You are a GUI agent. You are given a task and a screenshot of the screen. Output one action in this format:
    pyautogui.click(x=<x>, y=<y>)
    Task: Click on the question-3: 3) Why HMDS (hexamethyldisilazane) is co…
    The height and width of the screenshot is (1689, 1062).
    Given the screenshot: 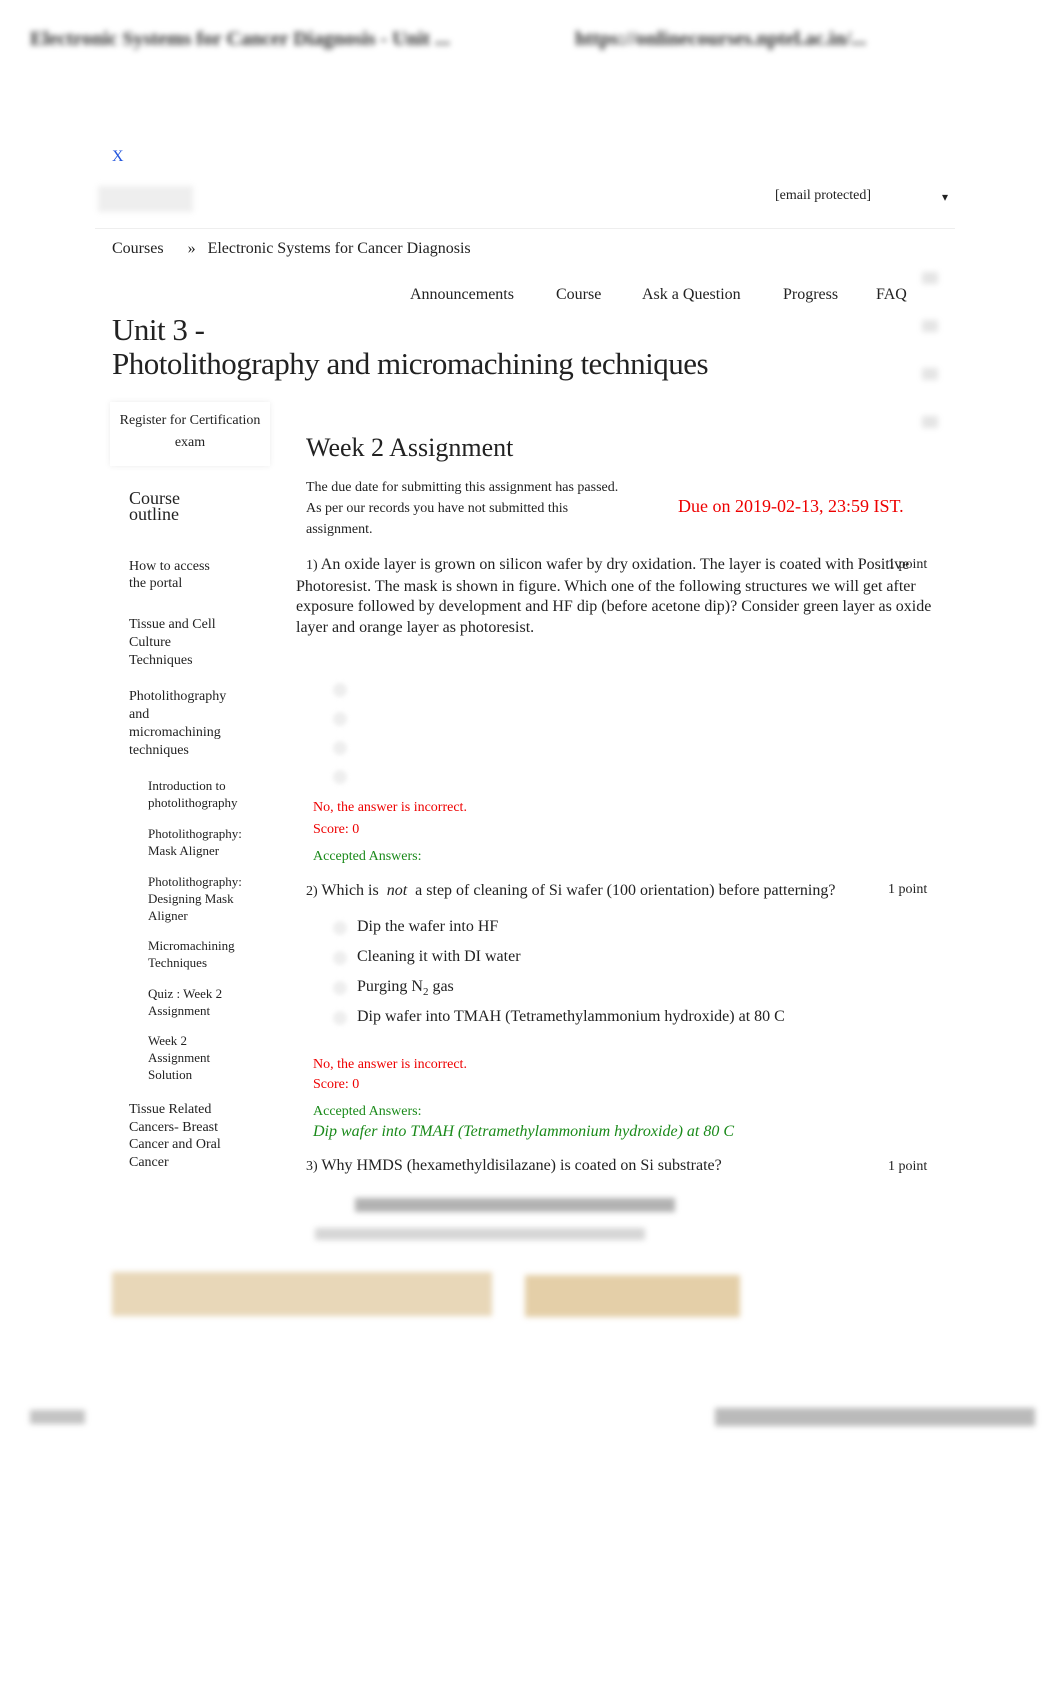 What is the action you would take?
    pyautogui.click(x=514, y=1166)
    